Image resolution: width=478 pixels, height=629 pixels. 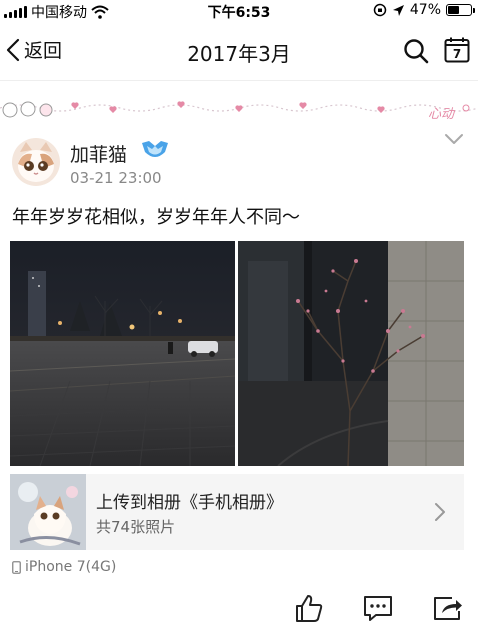 What do you see at coordinates (239, 11) in the screenshot?
I see `status-bar: 中国移动 下午6:53 47%` at bounding box center [239, 11].